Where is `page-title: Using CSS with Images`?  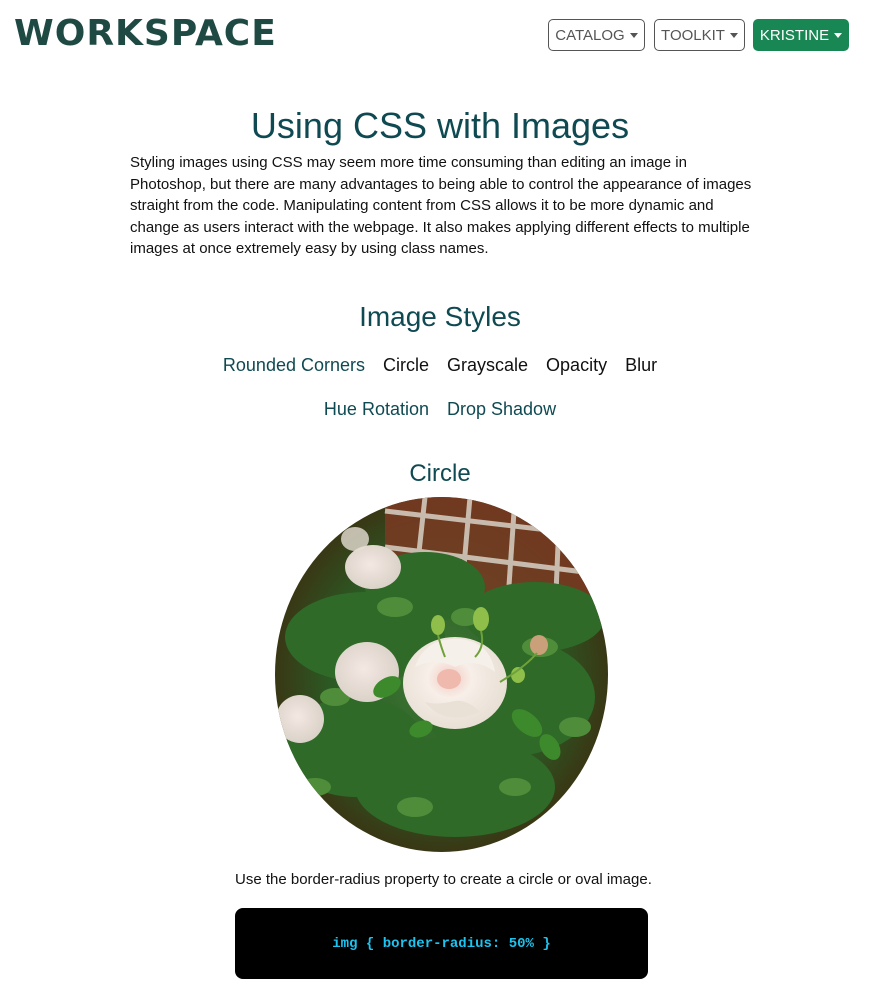 page-title: Using CSS with Images is located at coordinates (440, 125).